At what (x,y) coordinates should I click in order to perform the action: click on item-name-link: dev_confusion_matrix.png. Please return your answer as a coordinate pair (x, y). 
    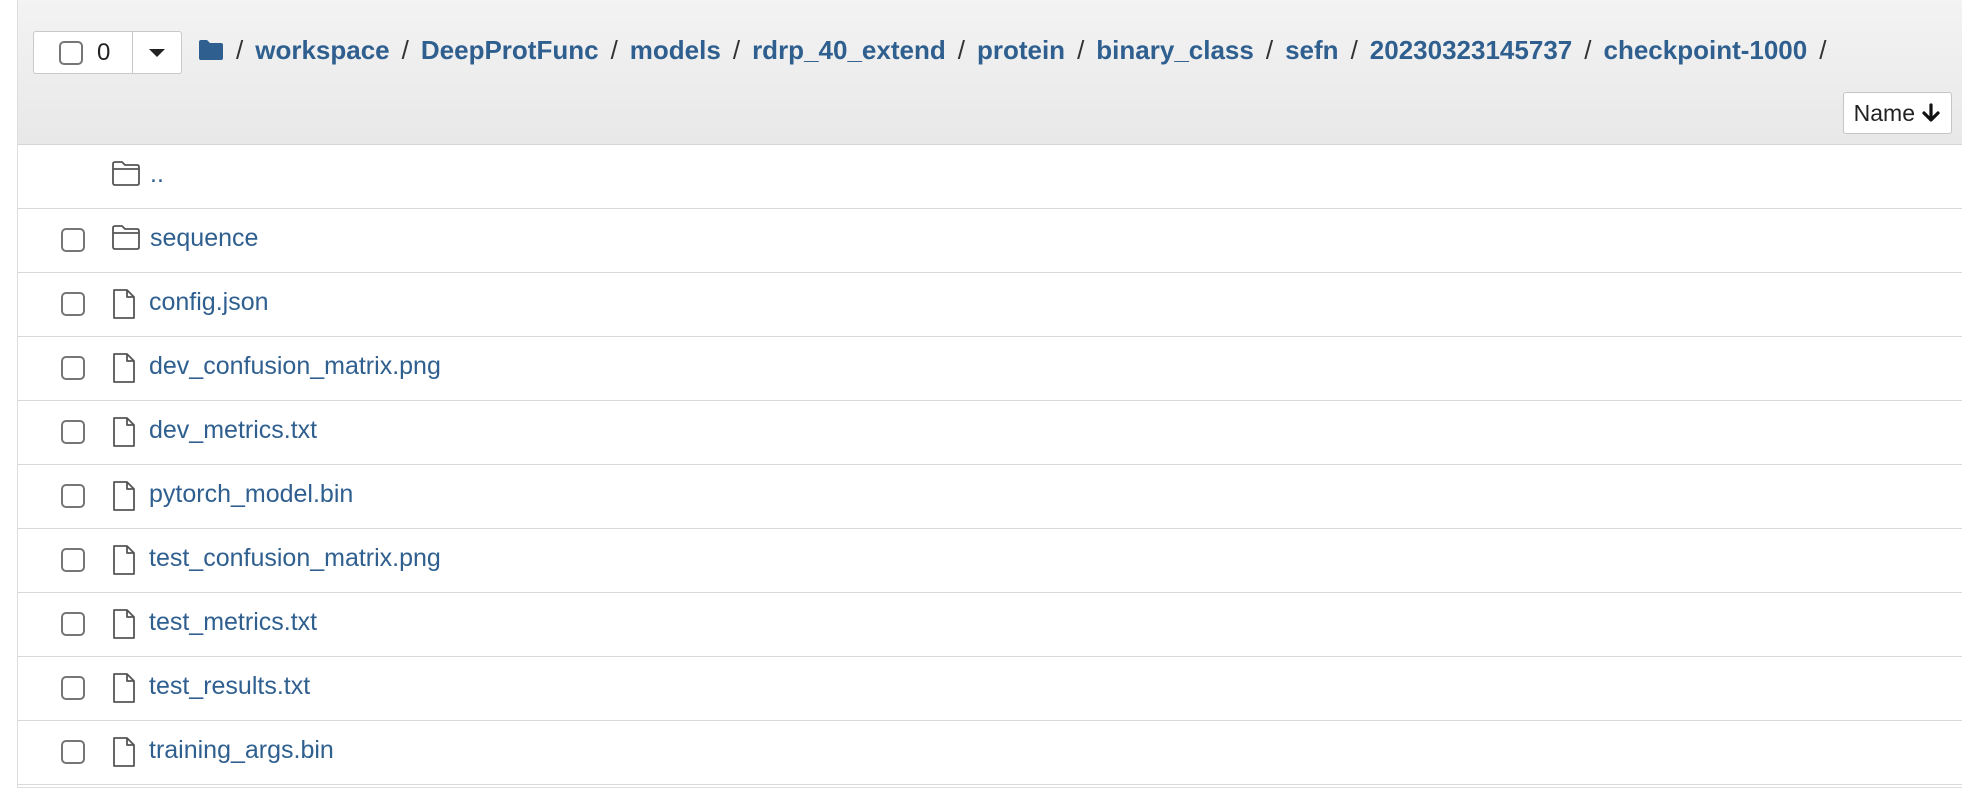
    Looking at the image, I should click on (295, 366).